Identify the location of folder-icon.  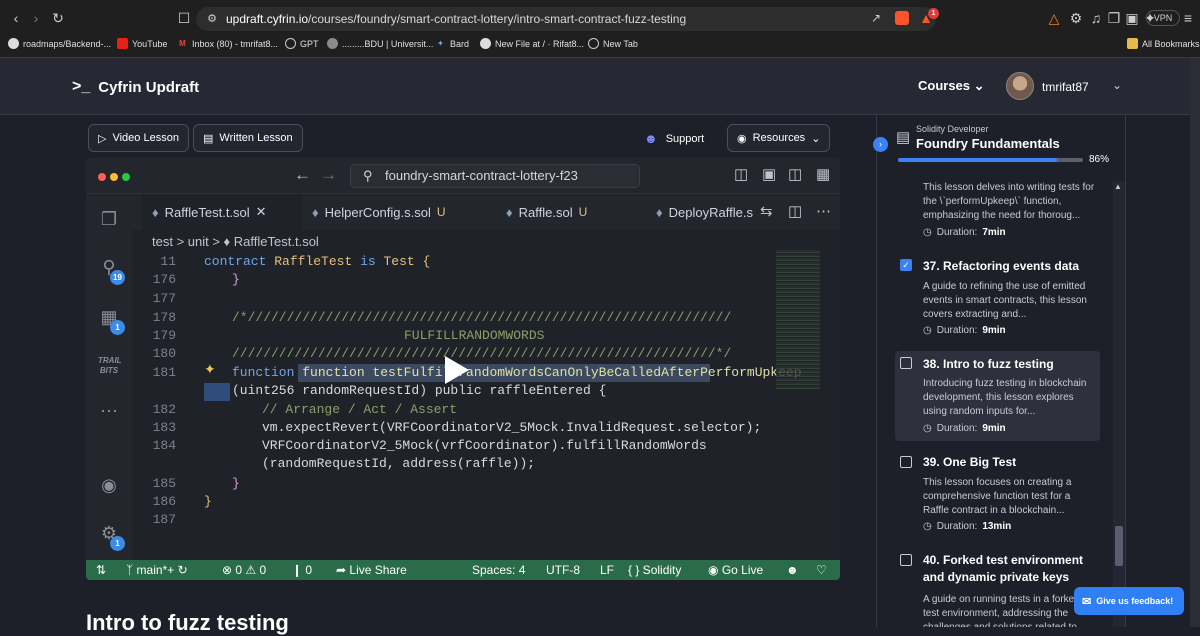
(1132, 43).